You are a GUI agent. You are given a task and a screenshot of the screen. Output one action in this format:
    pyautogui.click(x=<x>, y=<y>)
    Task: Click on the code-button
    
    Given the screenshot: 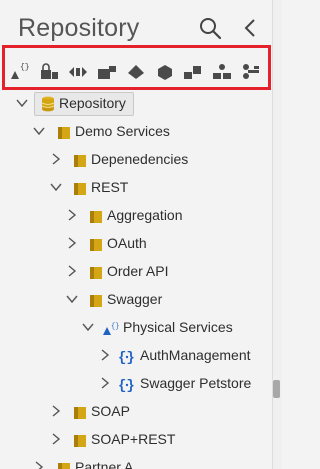 What is the action you would take?
    pyautogui.click(x=78, y=70)
    